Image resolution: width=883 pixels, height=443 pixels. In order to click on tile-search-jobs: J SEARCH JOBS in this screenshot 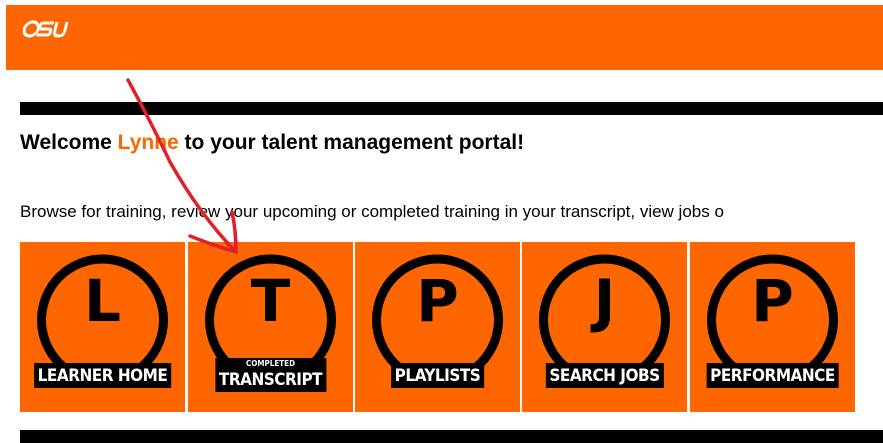, I will do `click(604, 327)`.